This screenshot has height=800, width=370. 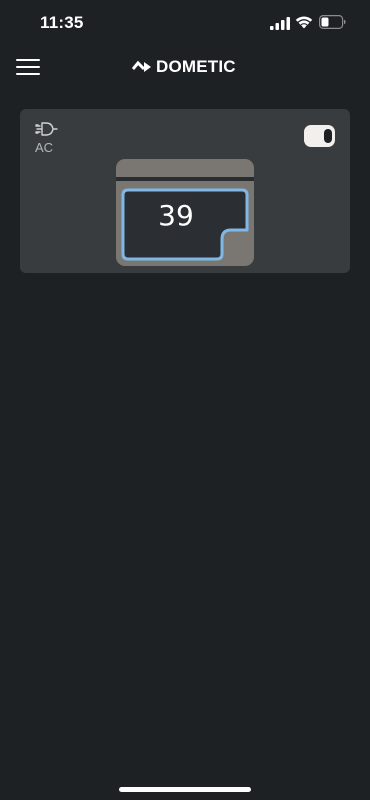 What do you see at coordinates (196, 66) in the screenshot?
I see `brand-name: DOMETIC` at bounding box center [196, 66].